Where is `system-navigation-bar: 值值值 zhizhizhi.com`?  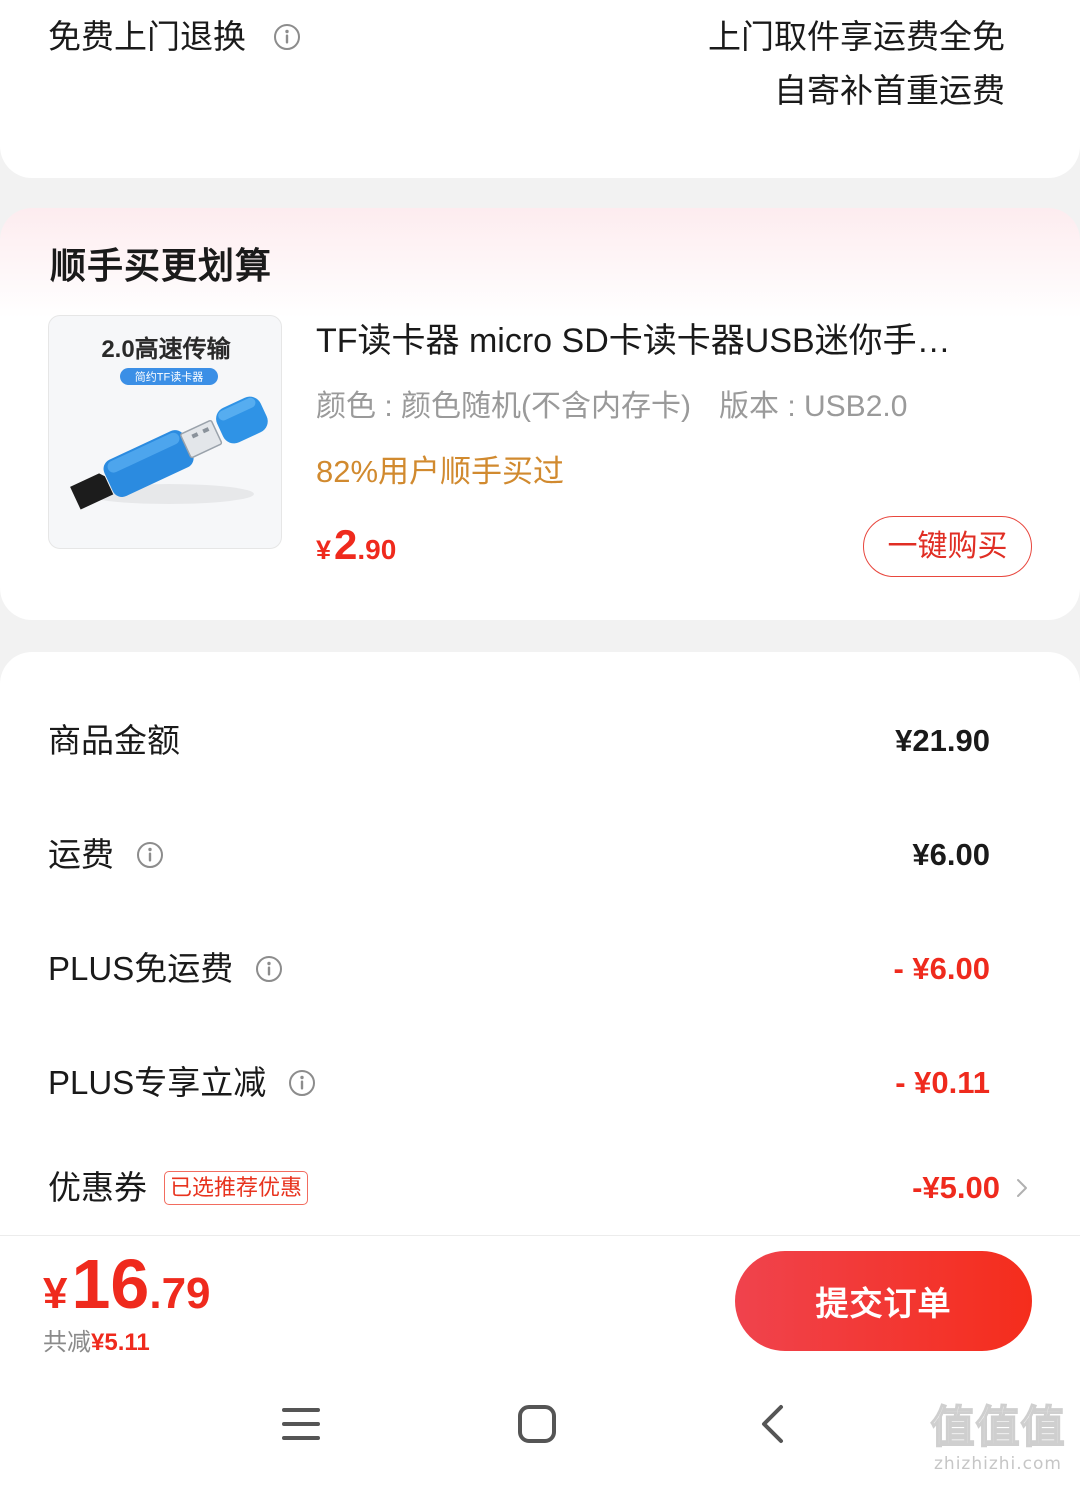 system-navigation-bar: 值值值 zhizhizhi.com is located at coordinates (540, 1434).